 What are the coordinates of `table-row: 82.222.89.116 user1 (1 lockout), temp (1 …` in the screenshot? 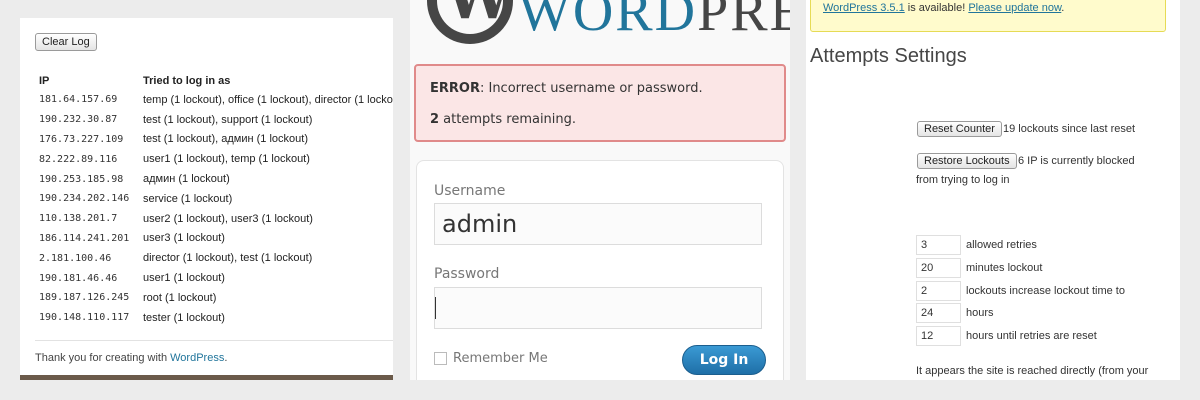 It's located at (216, 159).